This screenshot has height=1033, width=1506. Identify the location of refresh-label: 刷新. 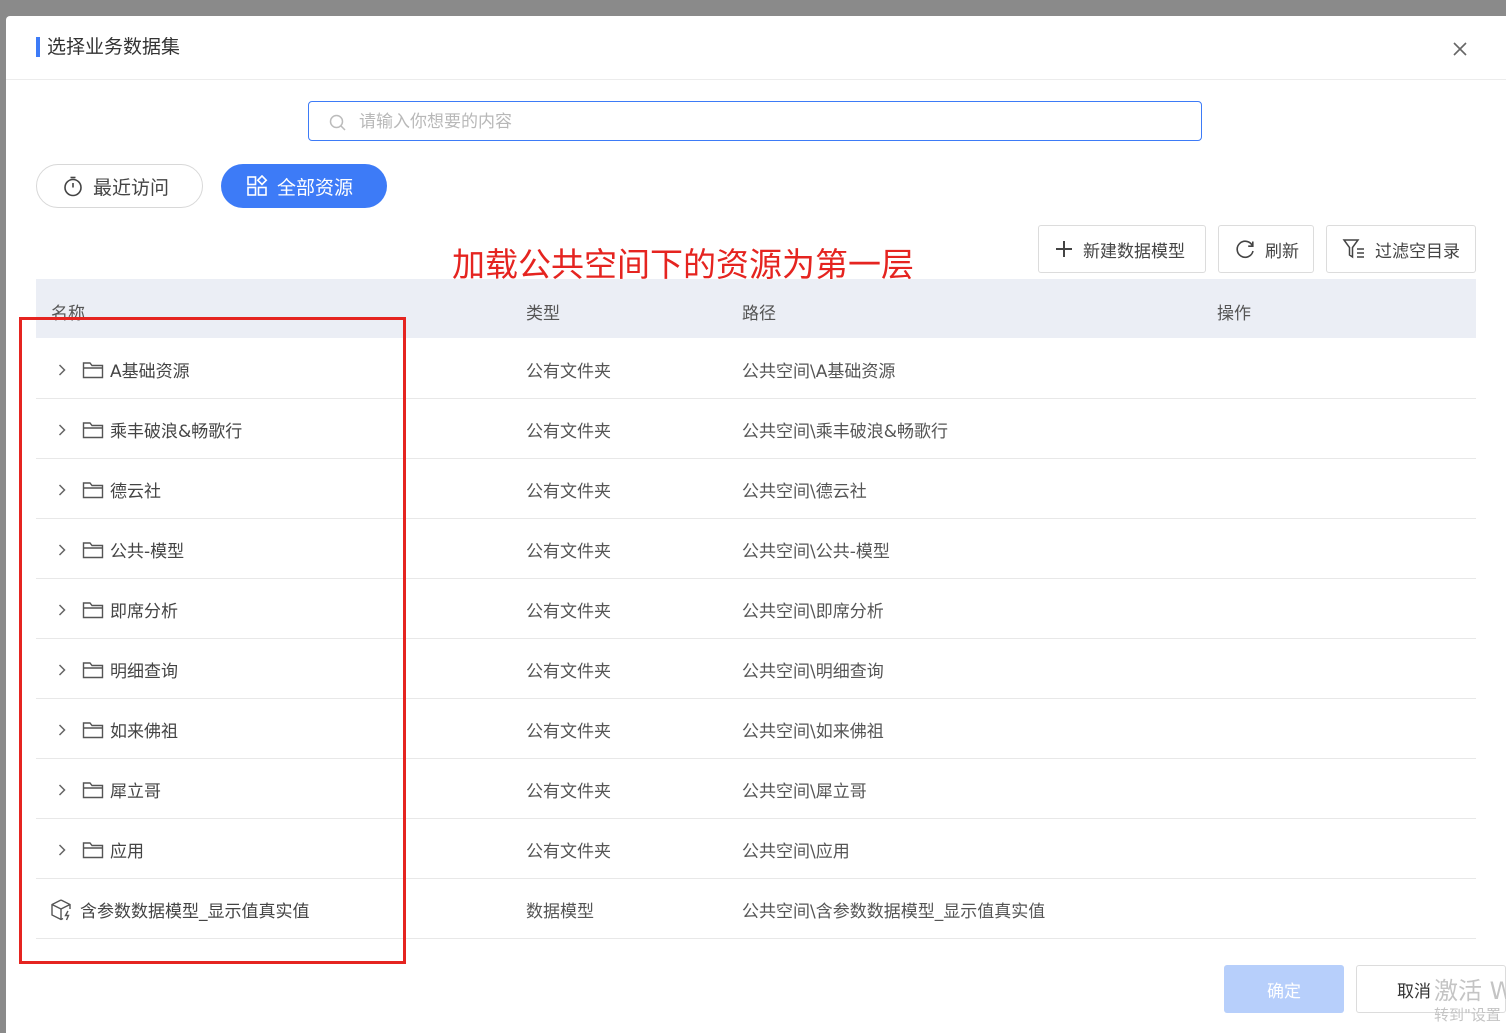
(1282, 251).